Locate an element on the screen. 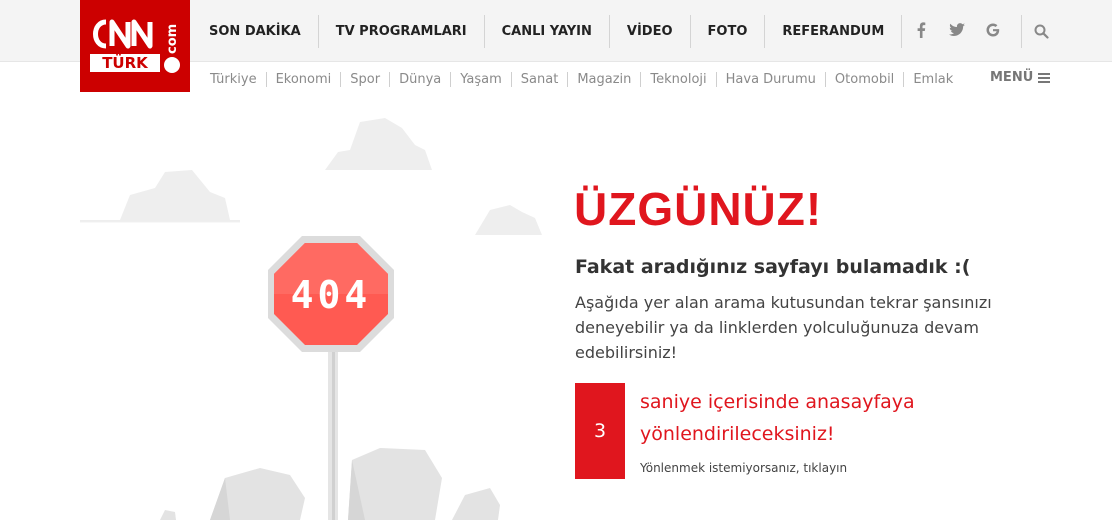 This screenshot has height=520, width=1112. countdown-badge: 3 is located at coordinates (600, 431).